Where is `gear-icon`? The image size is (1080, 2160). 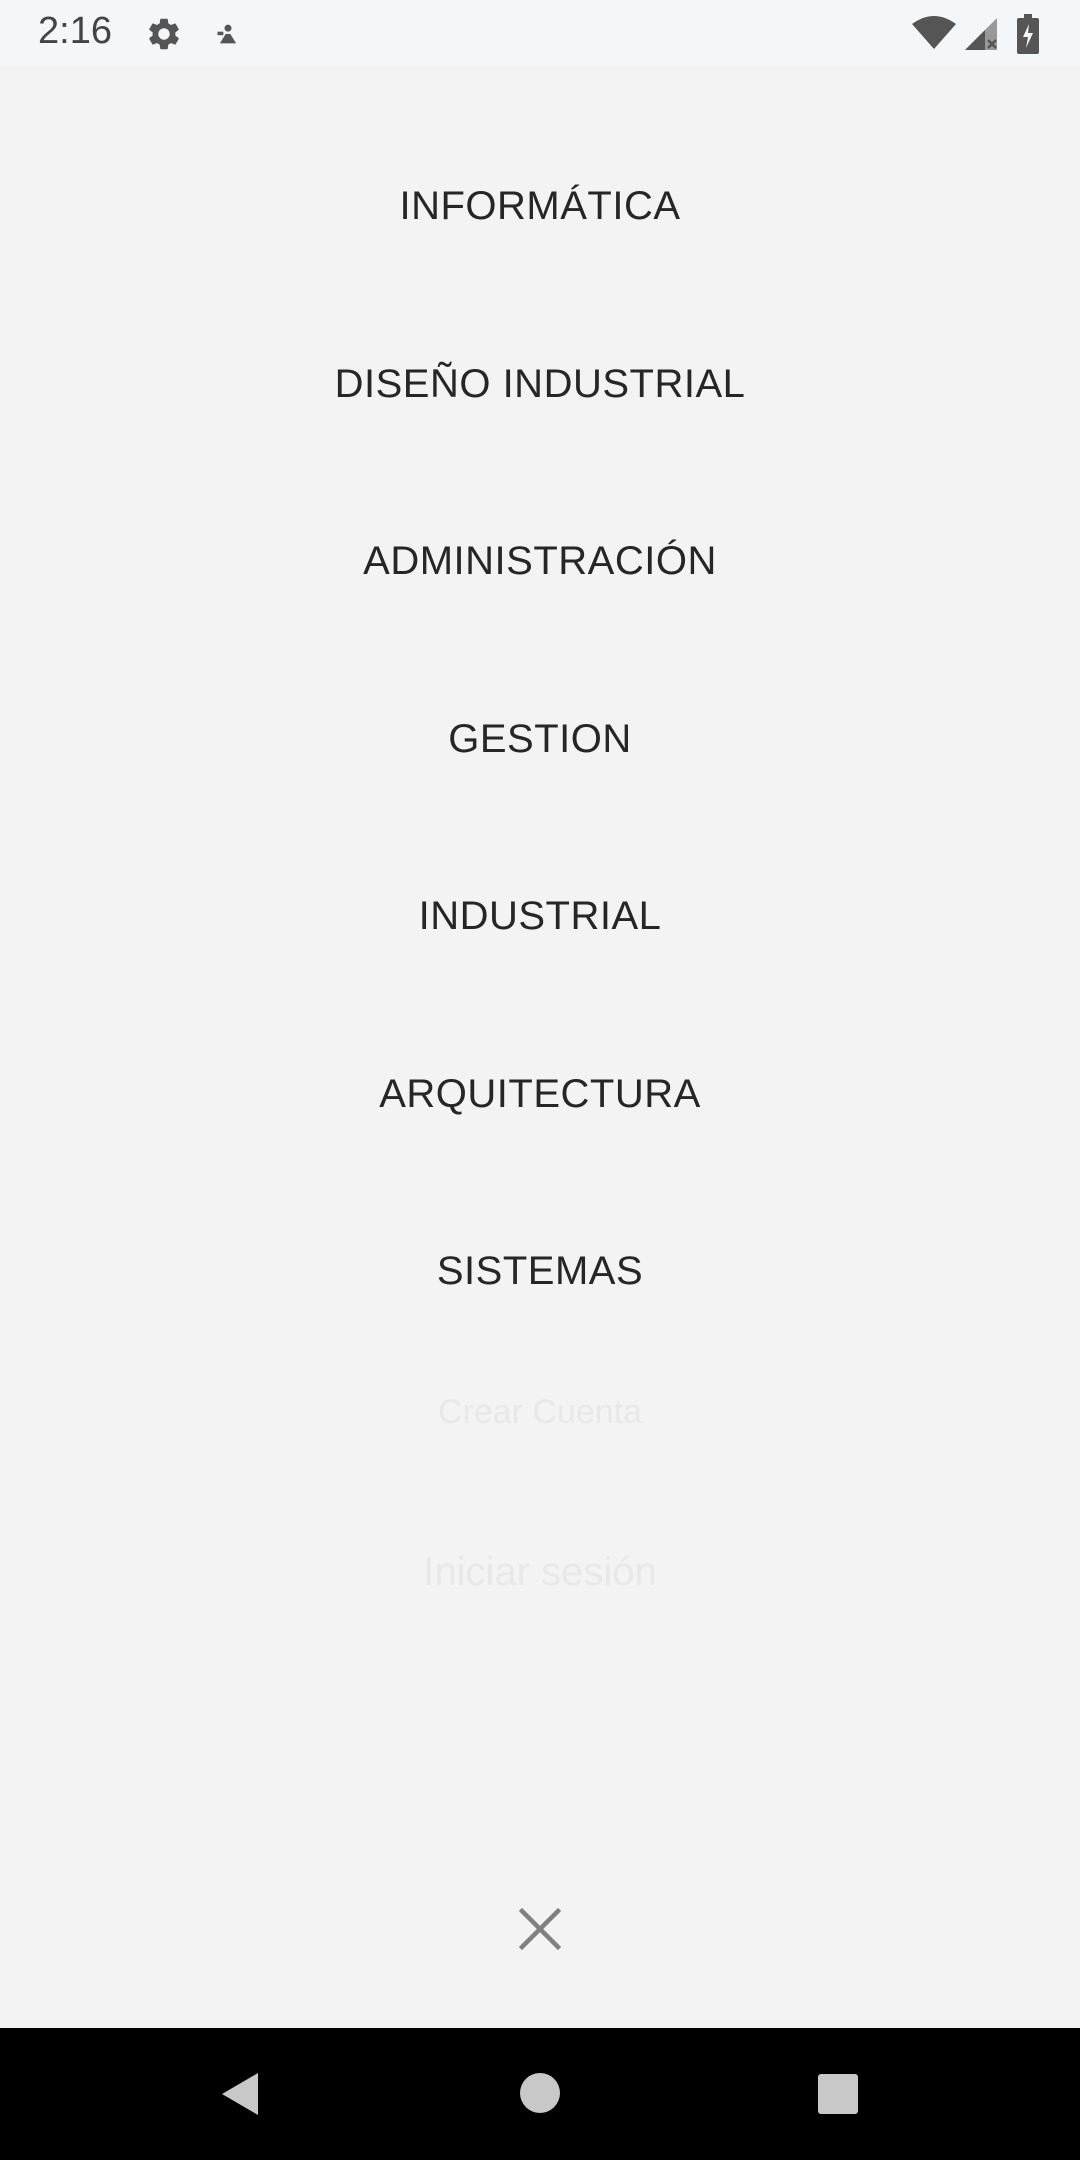 gear-icon is located at coordinates (164, 34).